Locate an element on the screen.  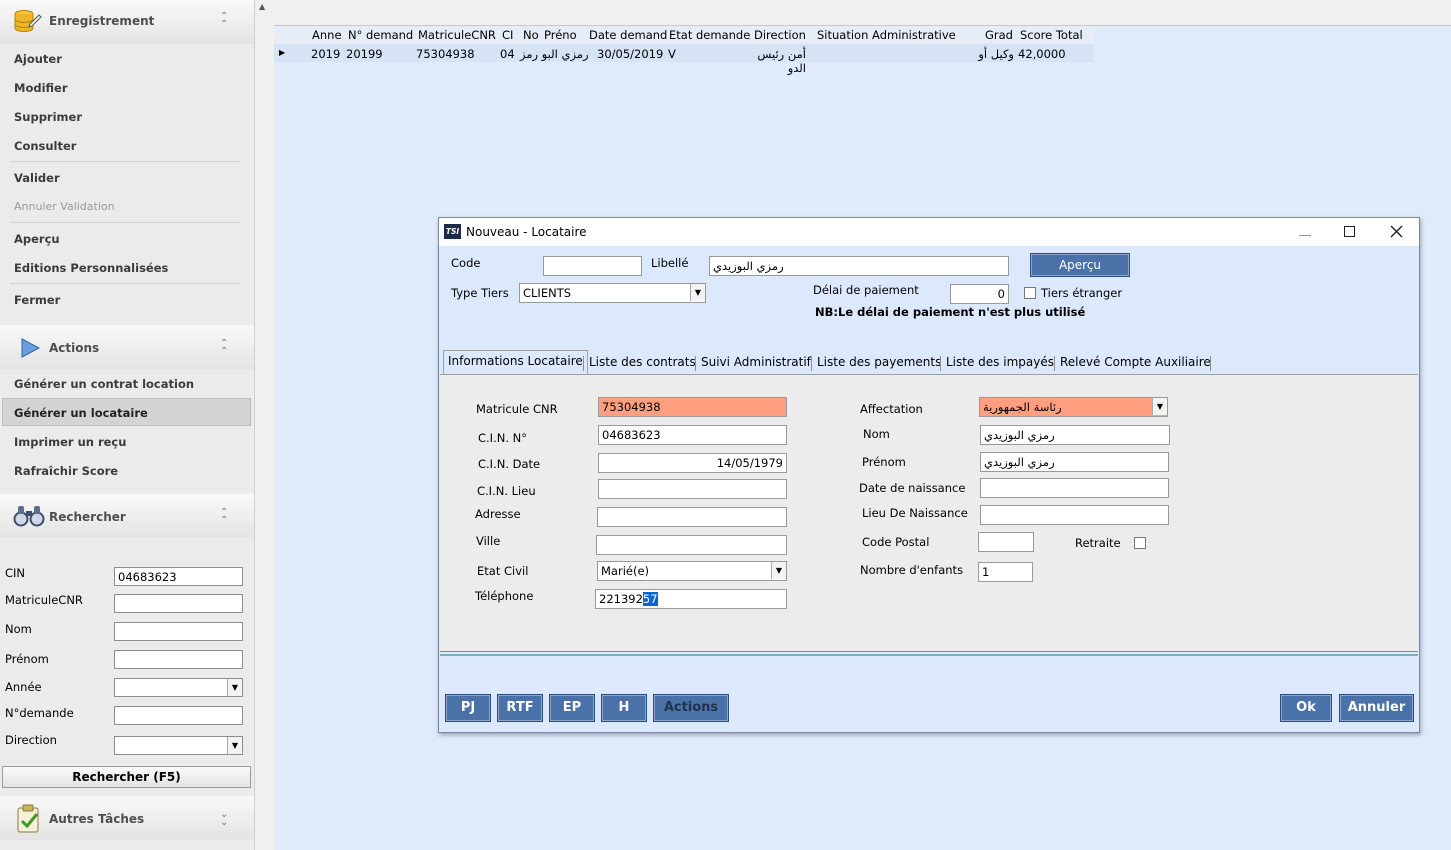
nombre-enfants-label: Nombre d'enfants is located at coordinates (912, 570).